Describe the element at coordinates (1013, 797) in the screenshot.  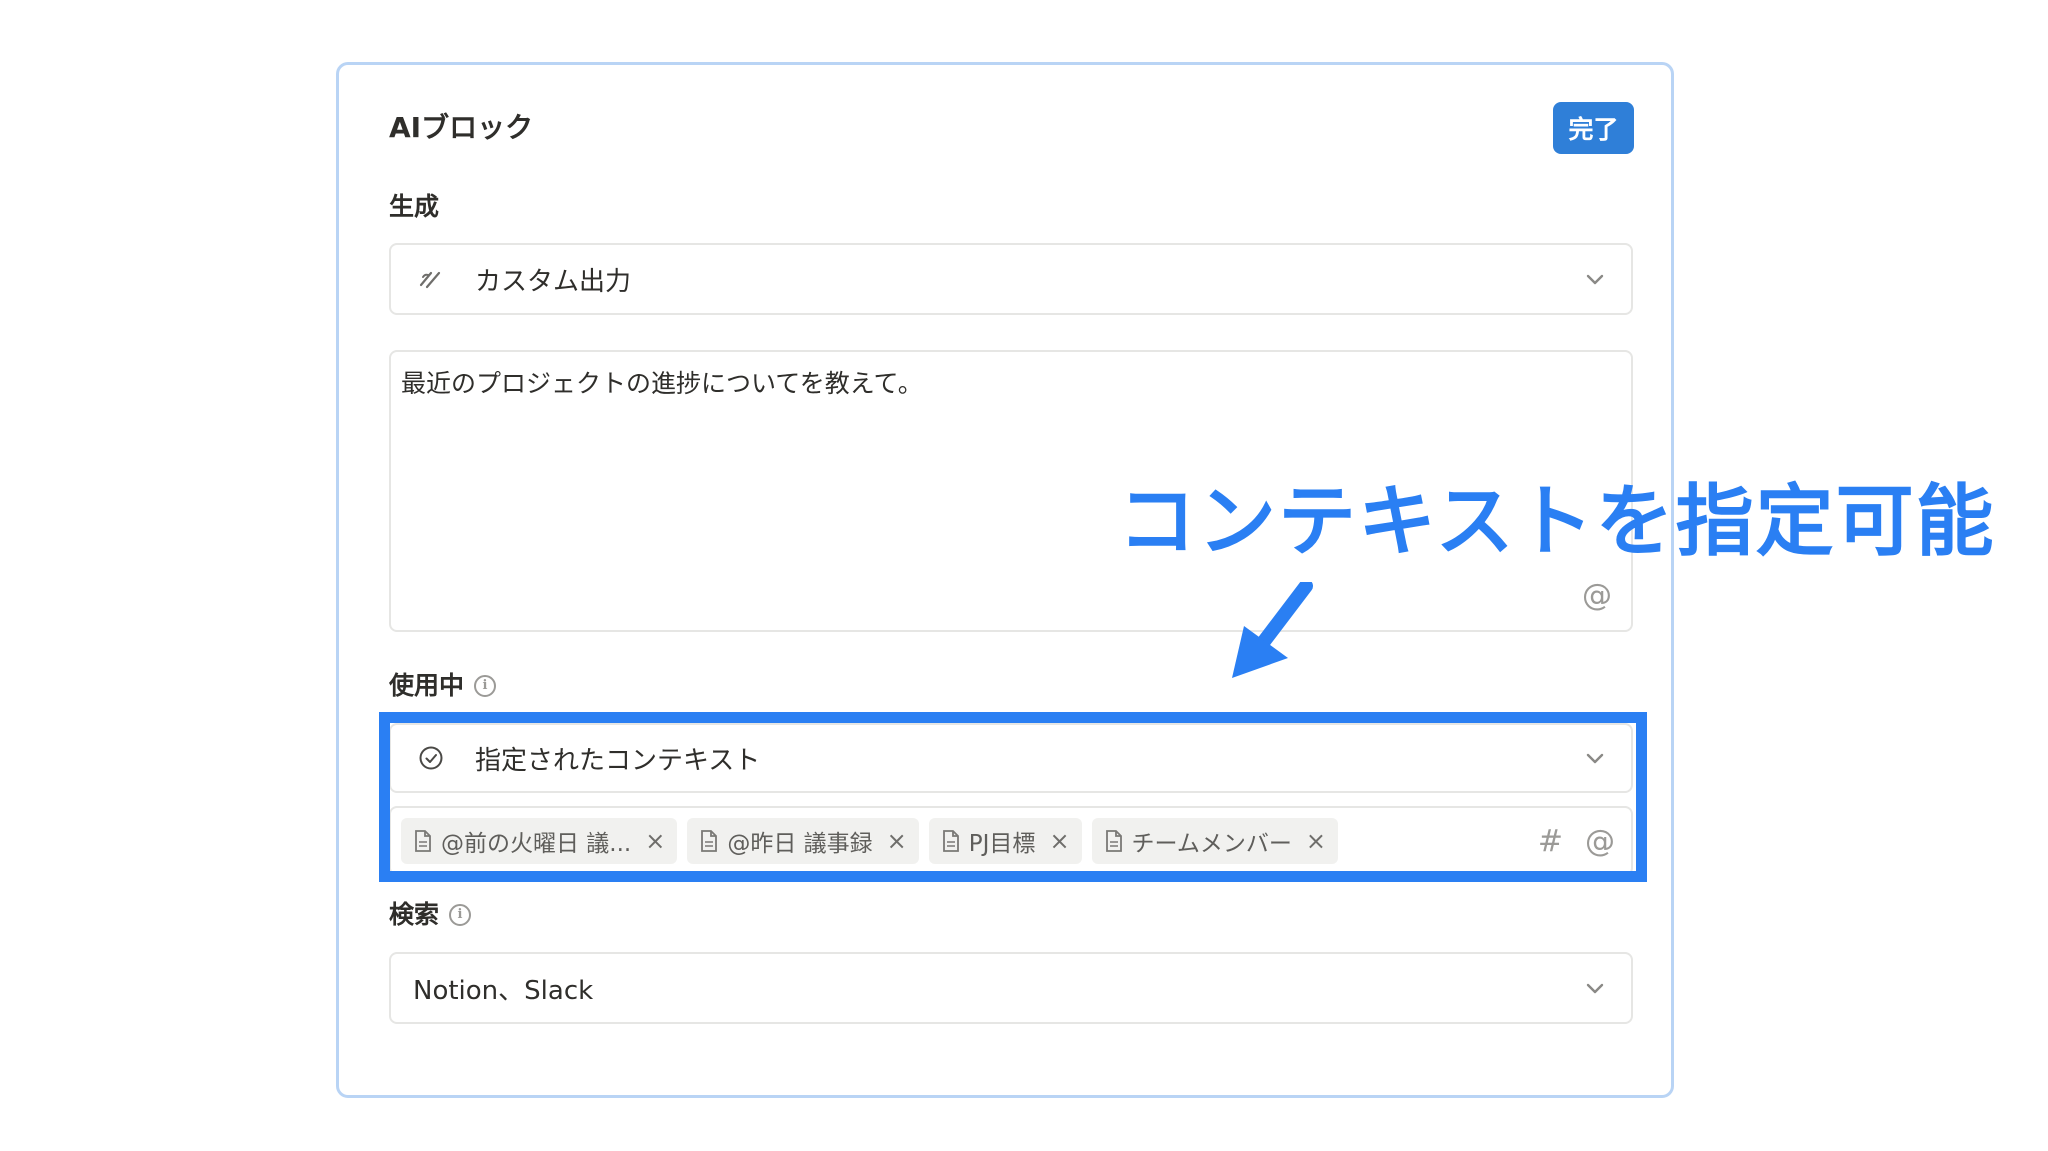
I see `context-highlight-box` at that location.